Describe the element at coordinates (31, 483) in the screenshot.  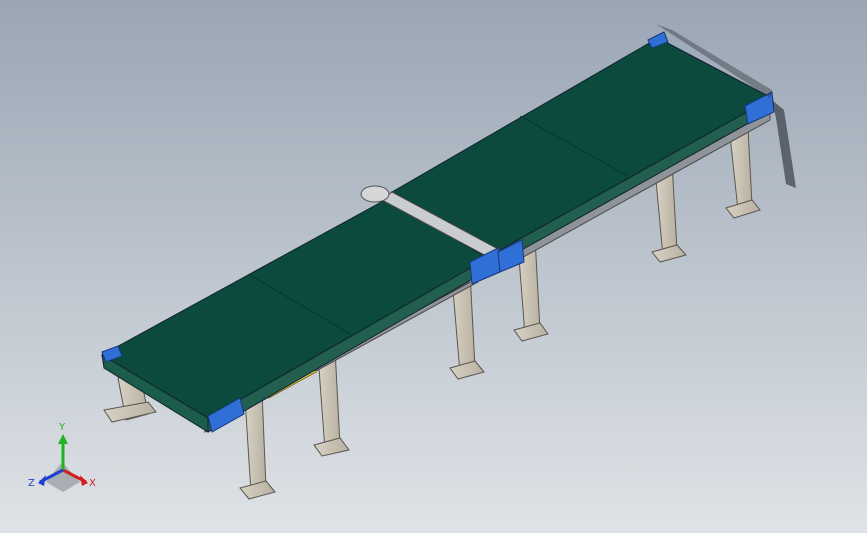
I see `triad-z-label: Z` at that location.